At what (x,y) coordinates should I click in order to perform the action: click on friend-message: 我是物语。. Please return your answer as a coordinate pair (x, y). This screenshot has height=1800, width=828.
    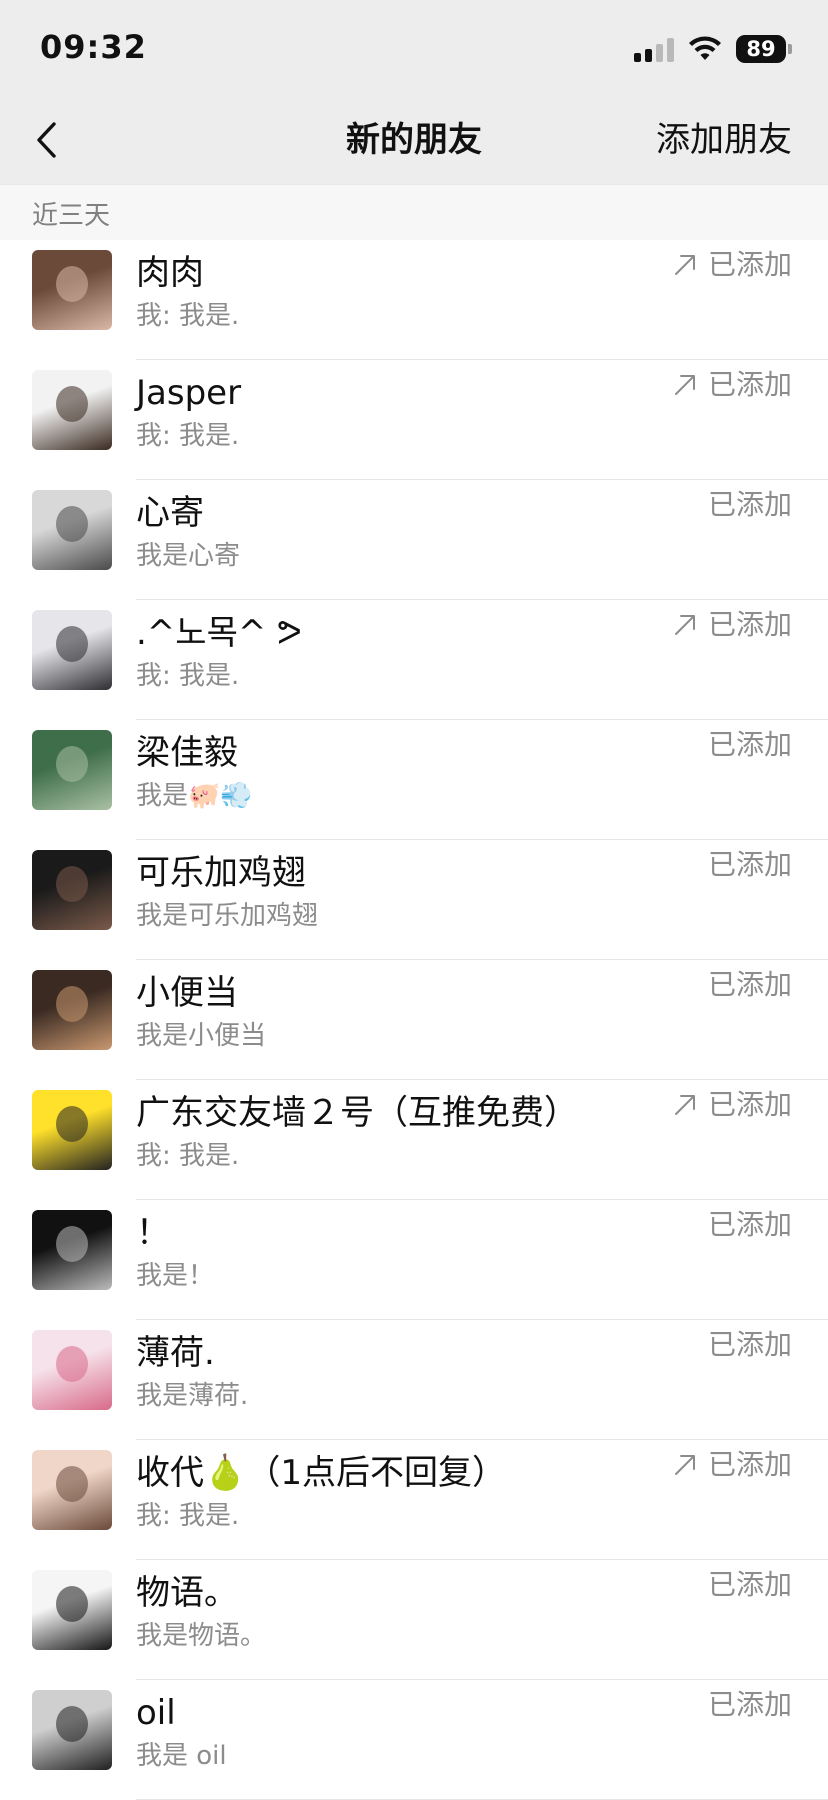
    Looking at the image, I should click on (201, 1636).